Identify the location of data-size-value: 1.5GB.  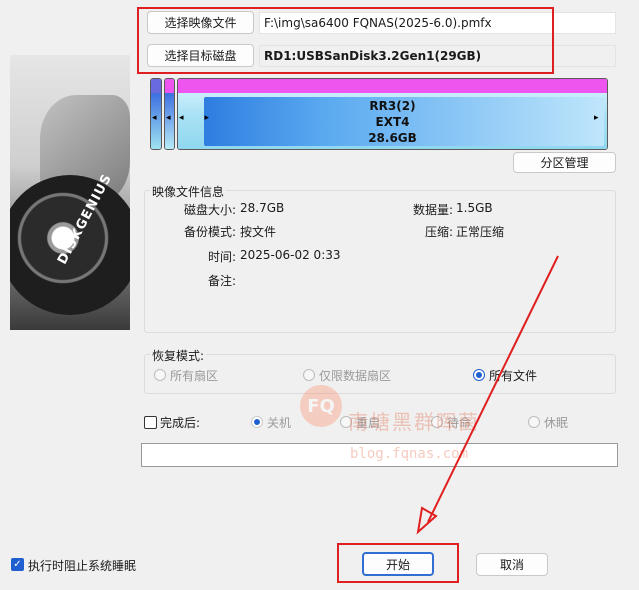
(474, 208).